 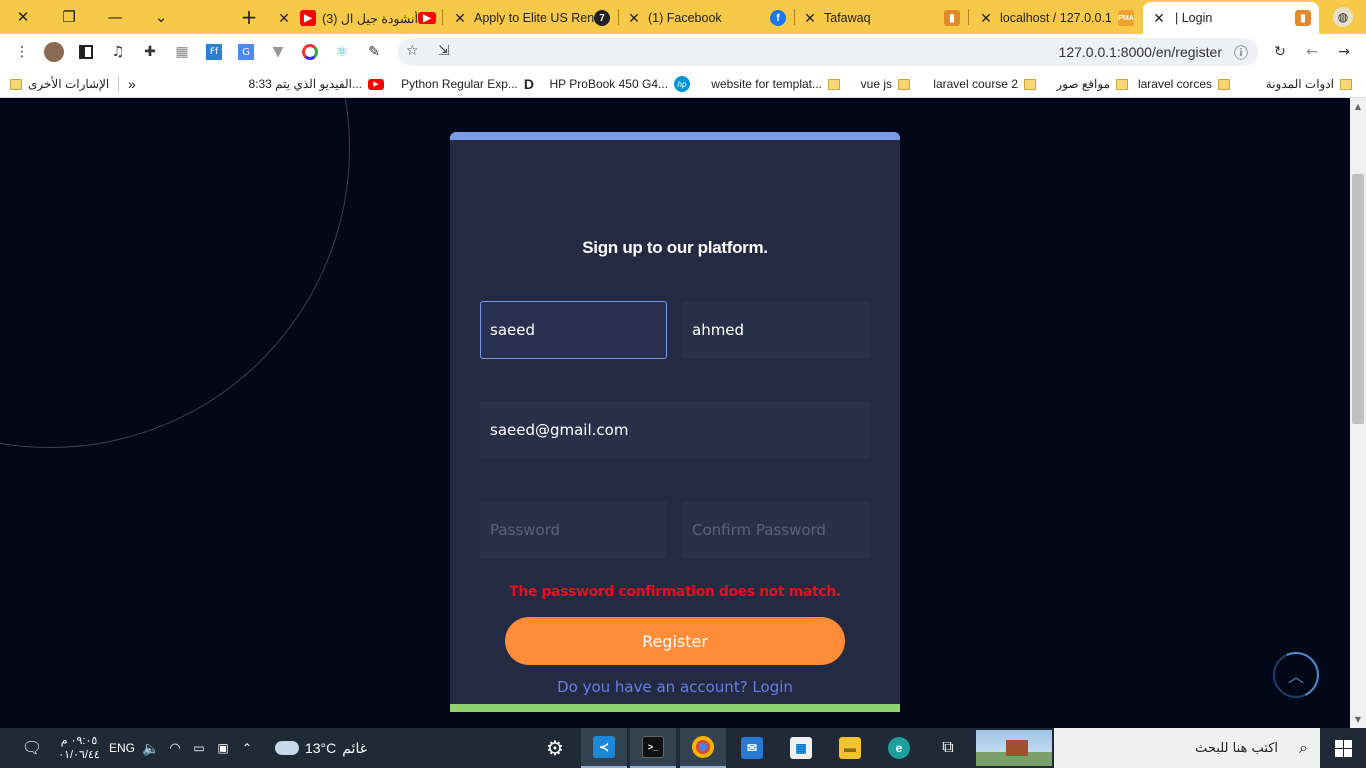 I want to click on language-indicator: ENG, so click(x=122, y=748).